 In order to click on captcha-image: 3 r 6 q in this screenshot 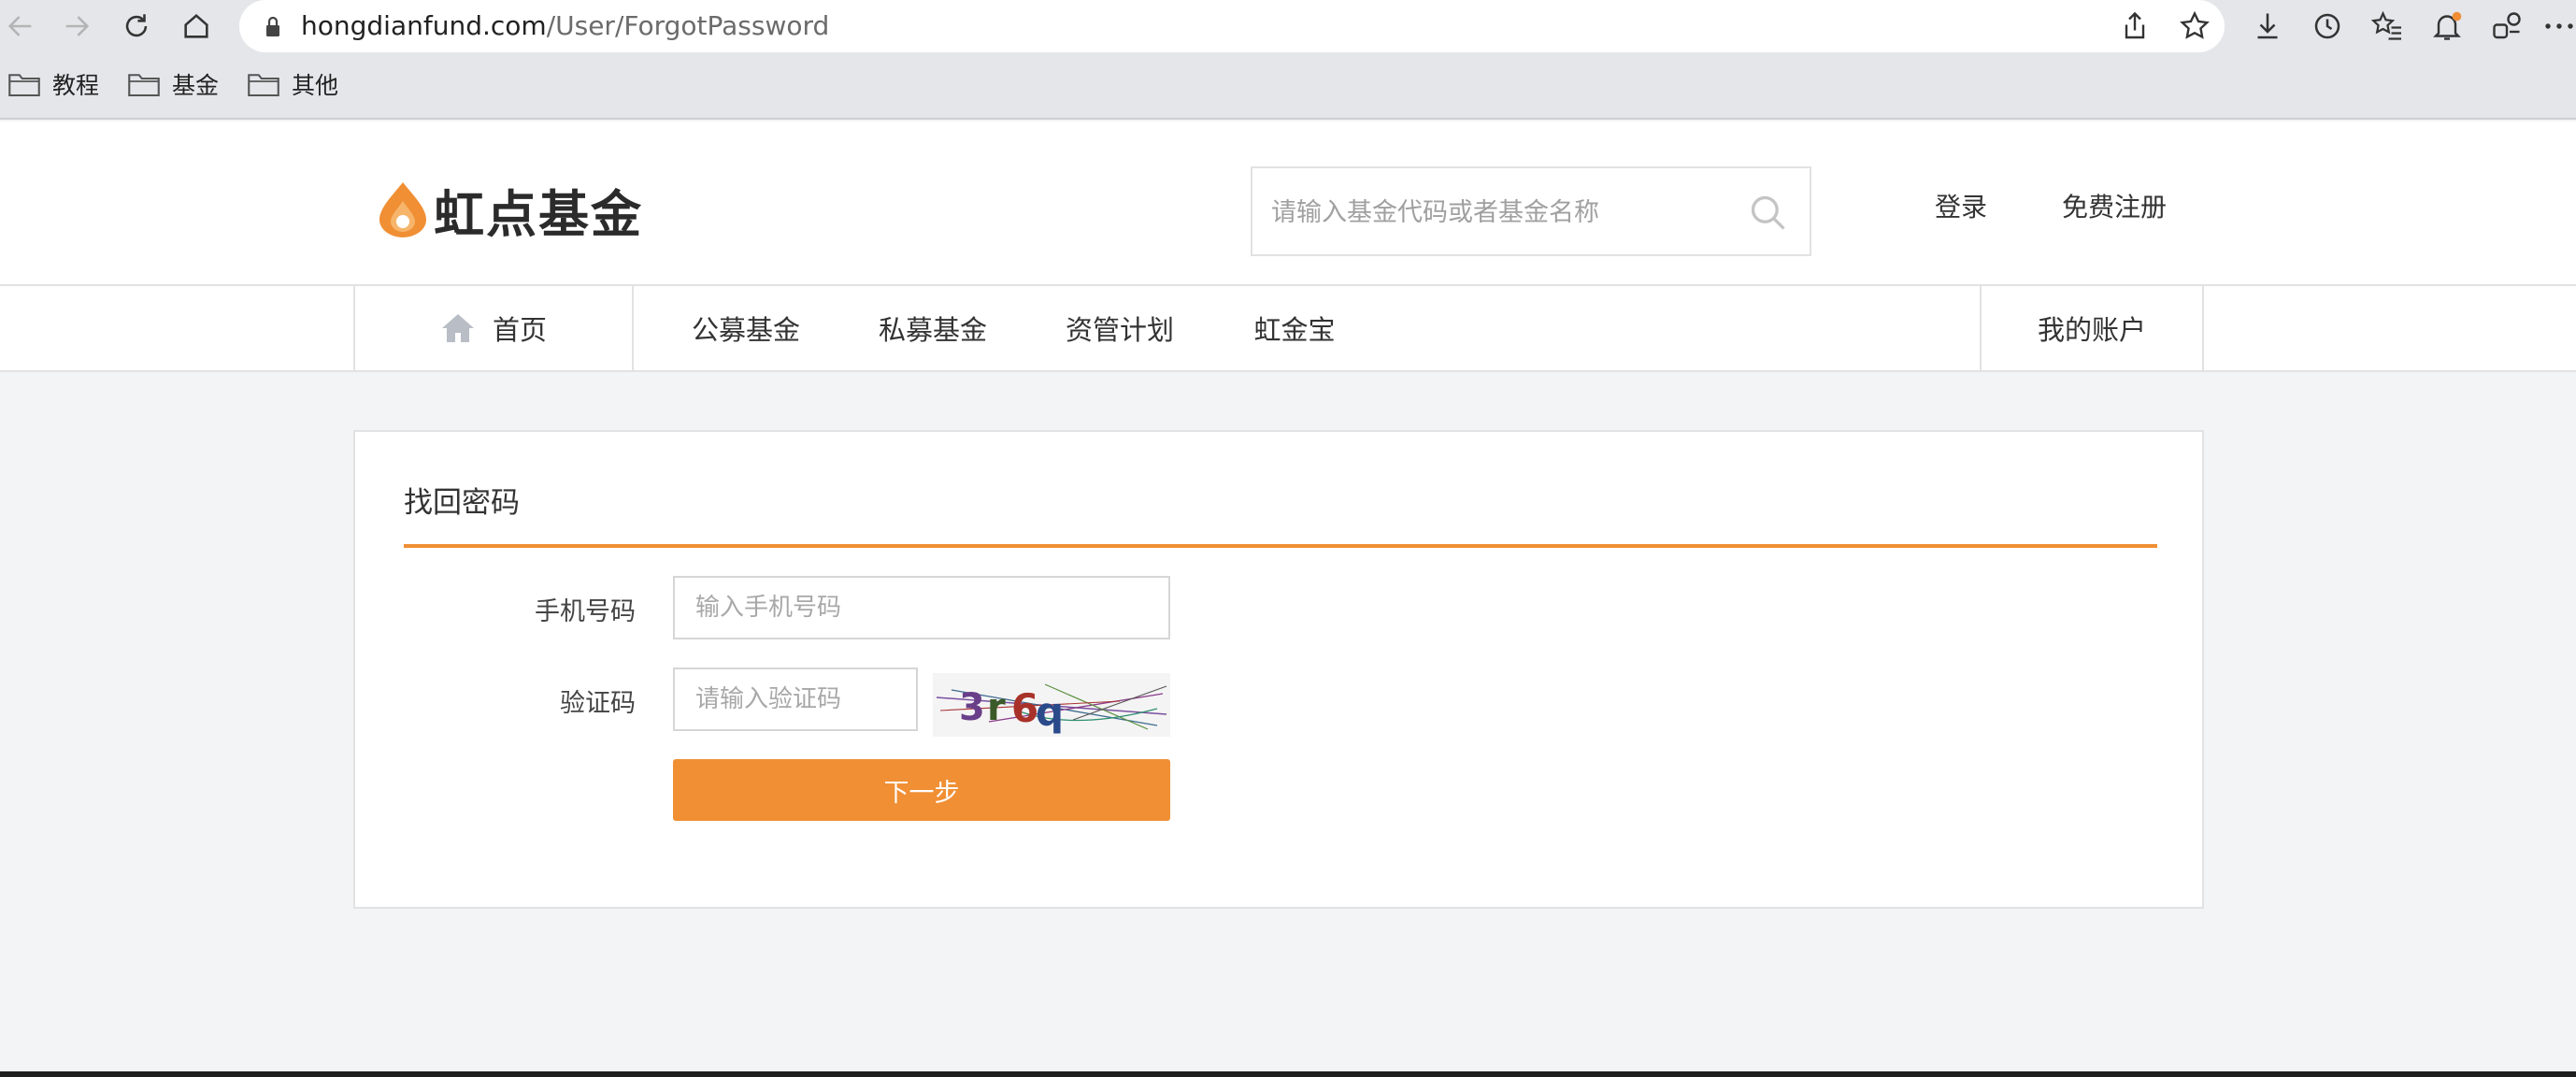, I will do `click(1051, 705)`.